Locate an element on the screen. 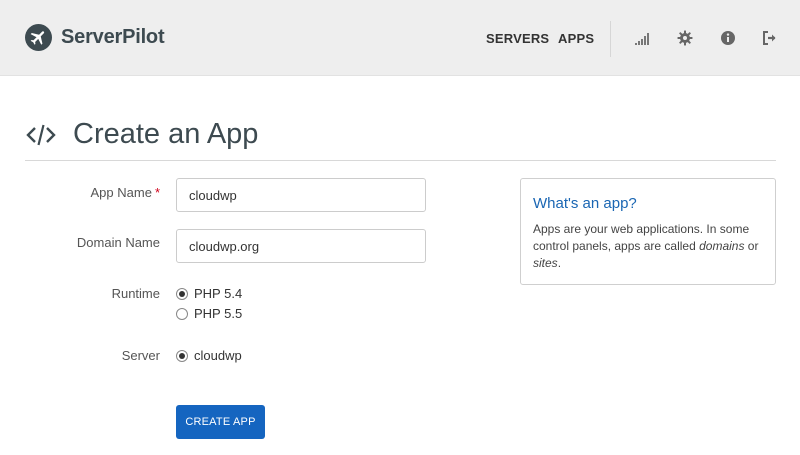  nav-apps: APPS is located at coordinates (576, 38).